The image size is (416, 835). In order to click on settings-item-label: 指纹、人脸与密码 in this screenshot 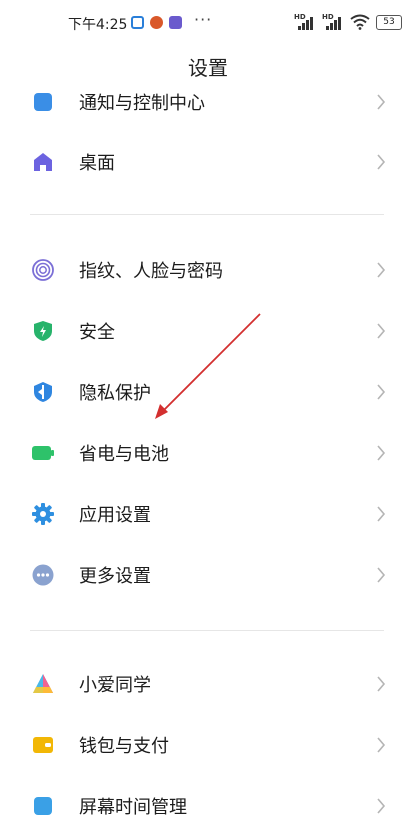, I will do `click(151, 271)`.